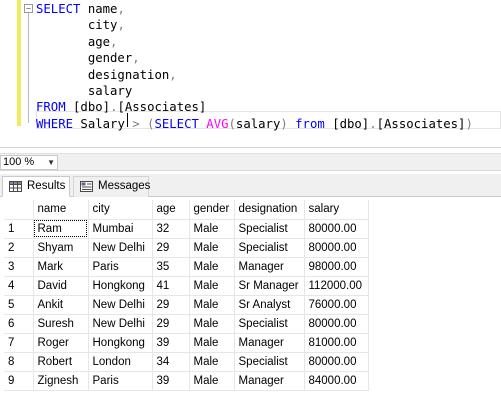 The image size is (501, 416). I want to click on code-line: salary, so click(254, 91).